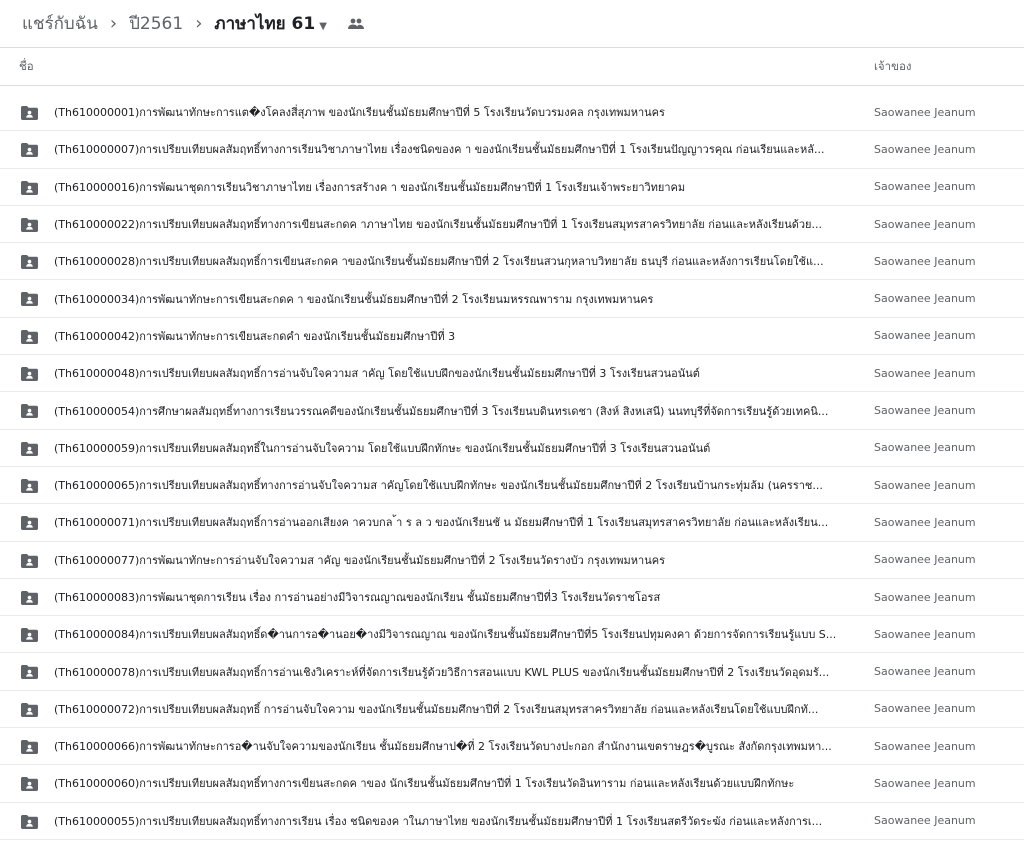 The image size is (1024, 847). What do you see at coordinates (356, 24) in the screenshot?
I see `people-icon` at bounding box center [356, 24].